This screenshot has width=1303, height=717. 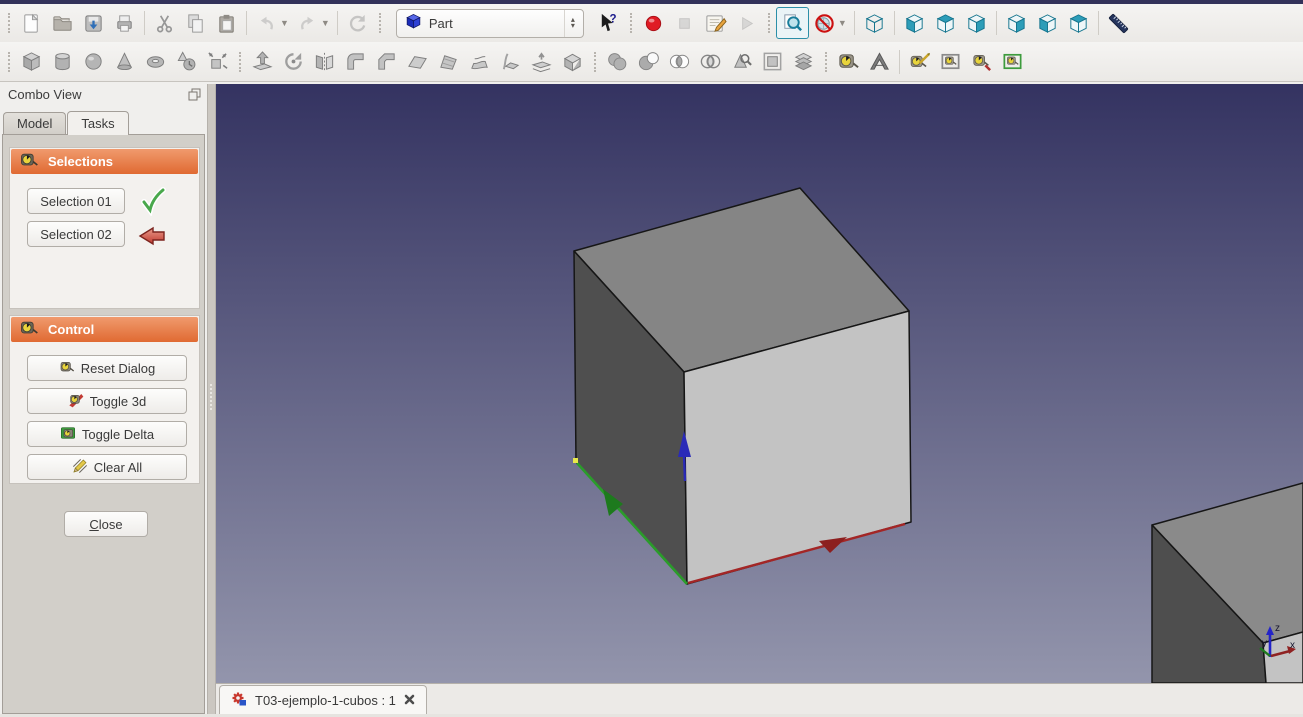 I want to click on document-tab: T03-ejemplo-1-cubos : 1, so click(x=323, y=699).